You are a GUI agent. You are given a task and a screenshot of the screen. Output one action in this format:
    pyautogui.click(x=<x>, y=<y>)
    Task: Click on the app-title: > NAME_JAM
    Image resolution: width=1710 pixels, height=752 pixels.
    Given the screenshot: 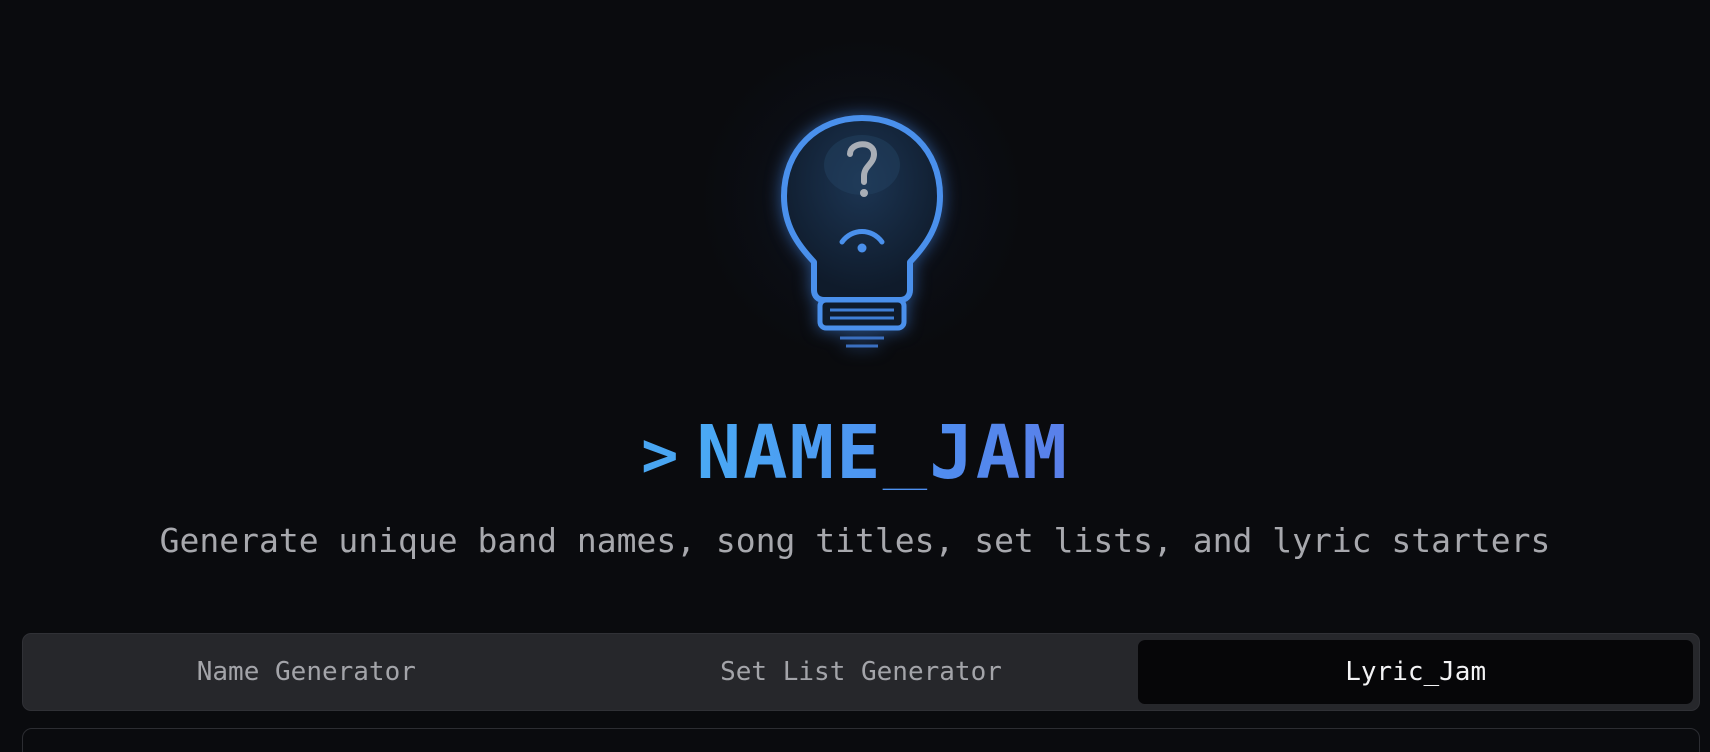 What is the action you would take?
    pyautogui.click(x=855, y=453)
    